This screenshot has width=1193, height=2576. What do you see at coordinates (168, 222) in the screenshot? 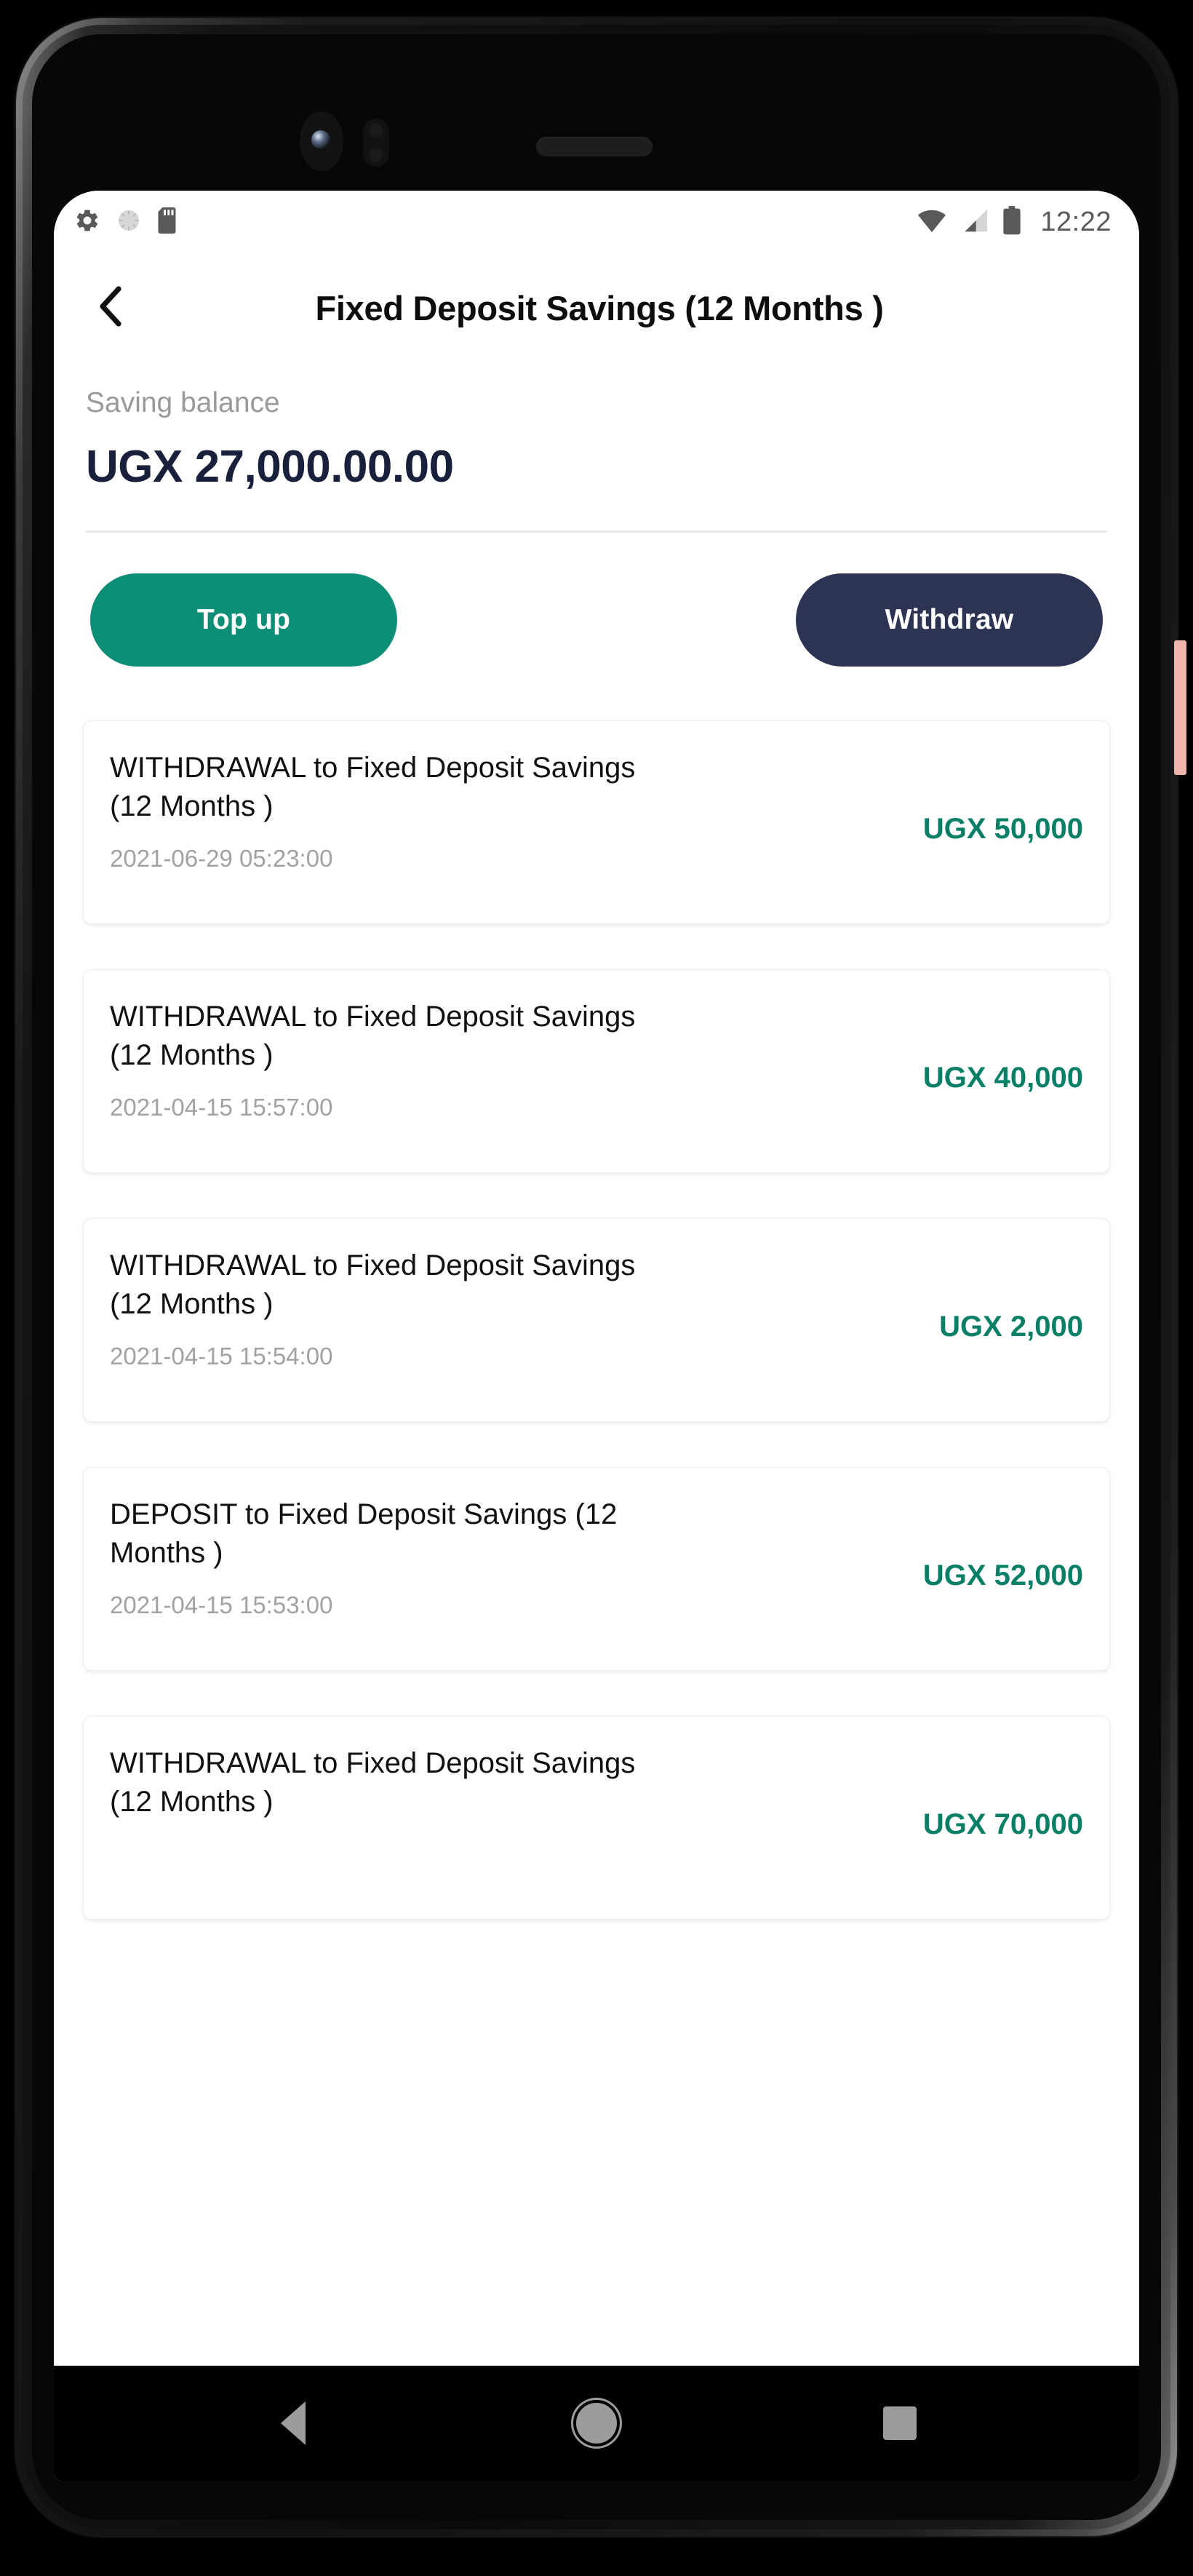
I see `sd-card-icon` at bounding box center [168, 222].